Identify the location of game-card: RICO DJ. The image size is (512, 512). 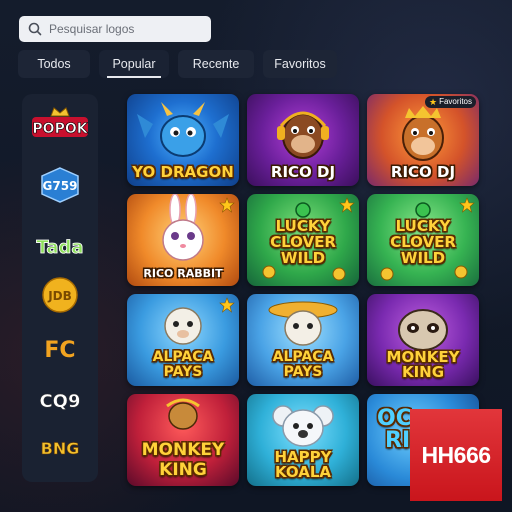
(303, 140).